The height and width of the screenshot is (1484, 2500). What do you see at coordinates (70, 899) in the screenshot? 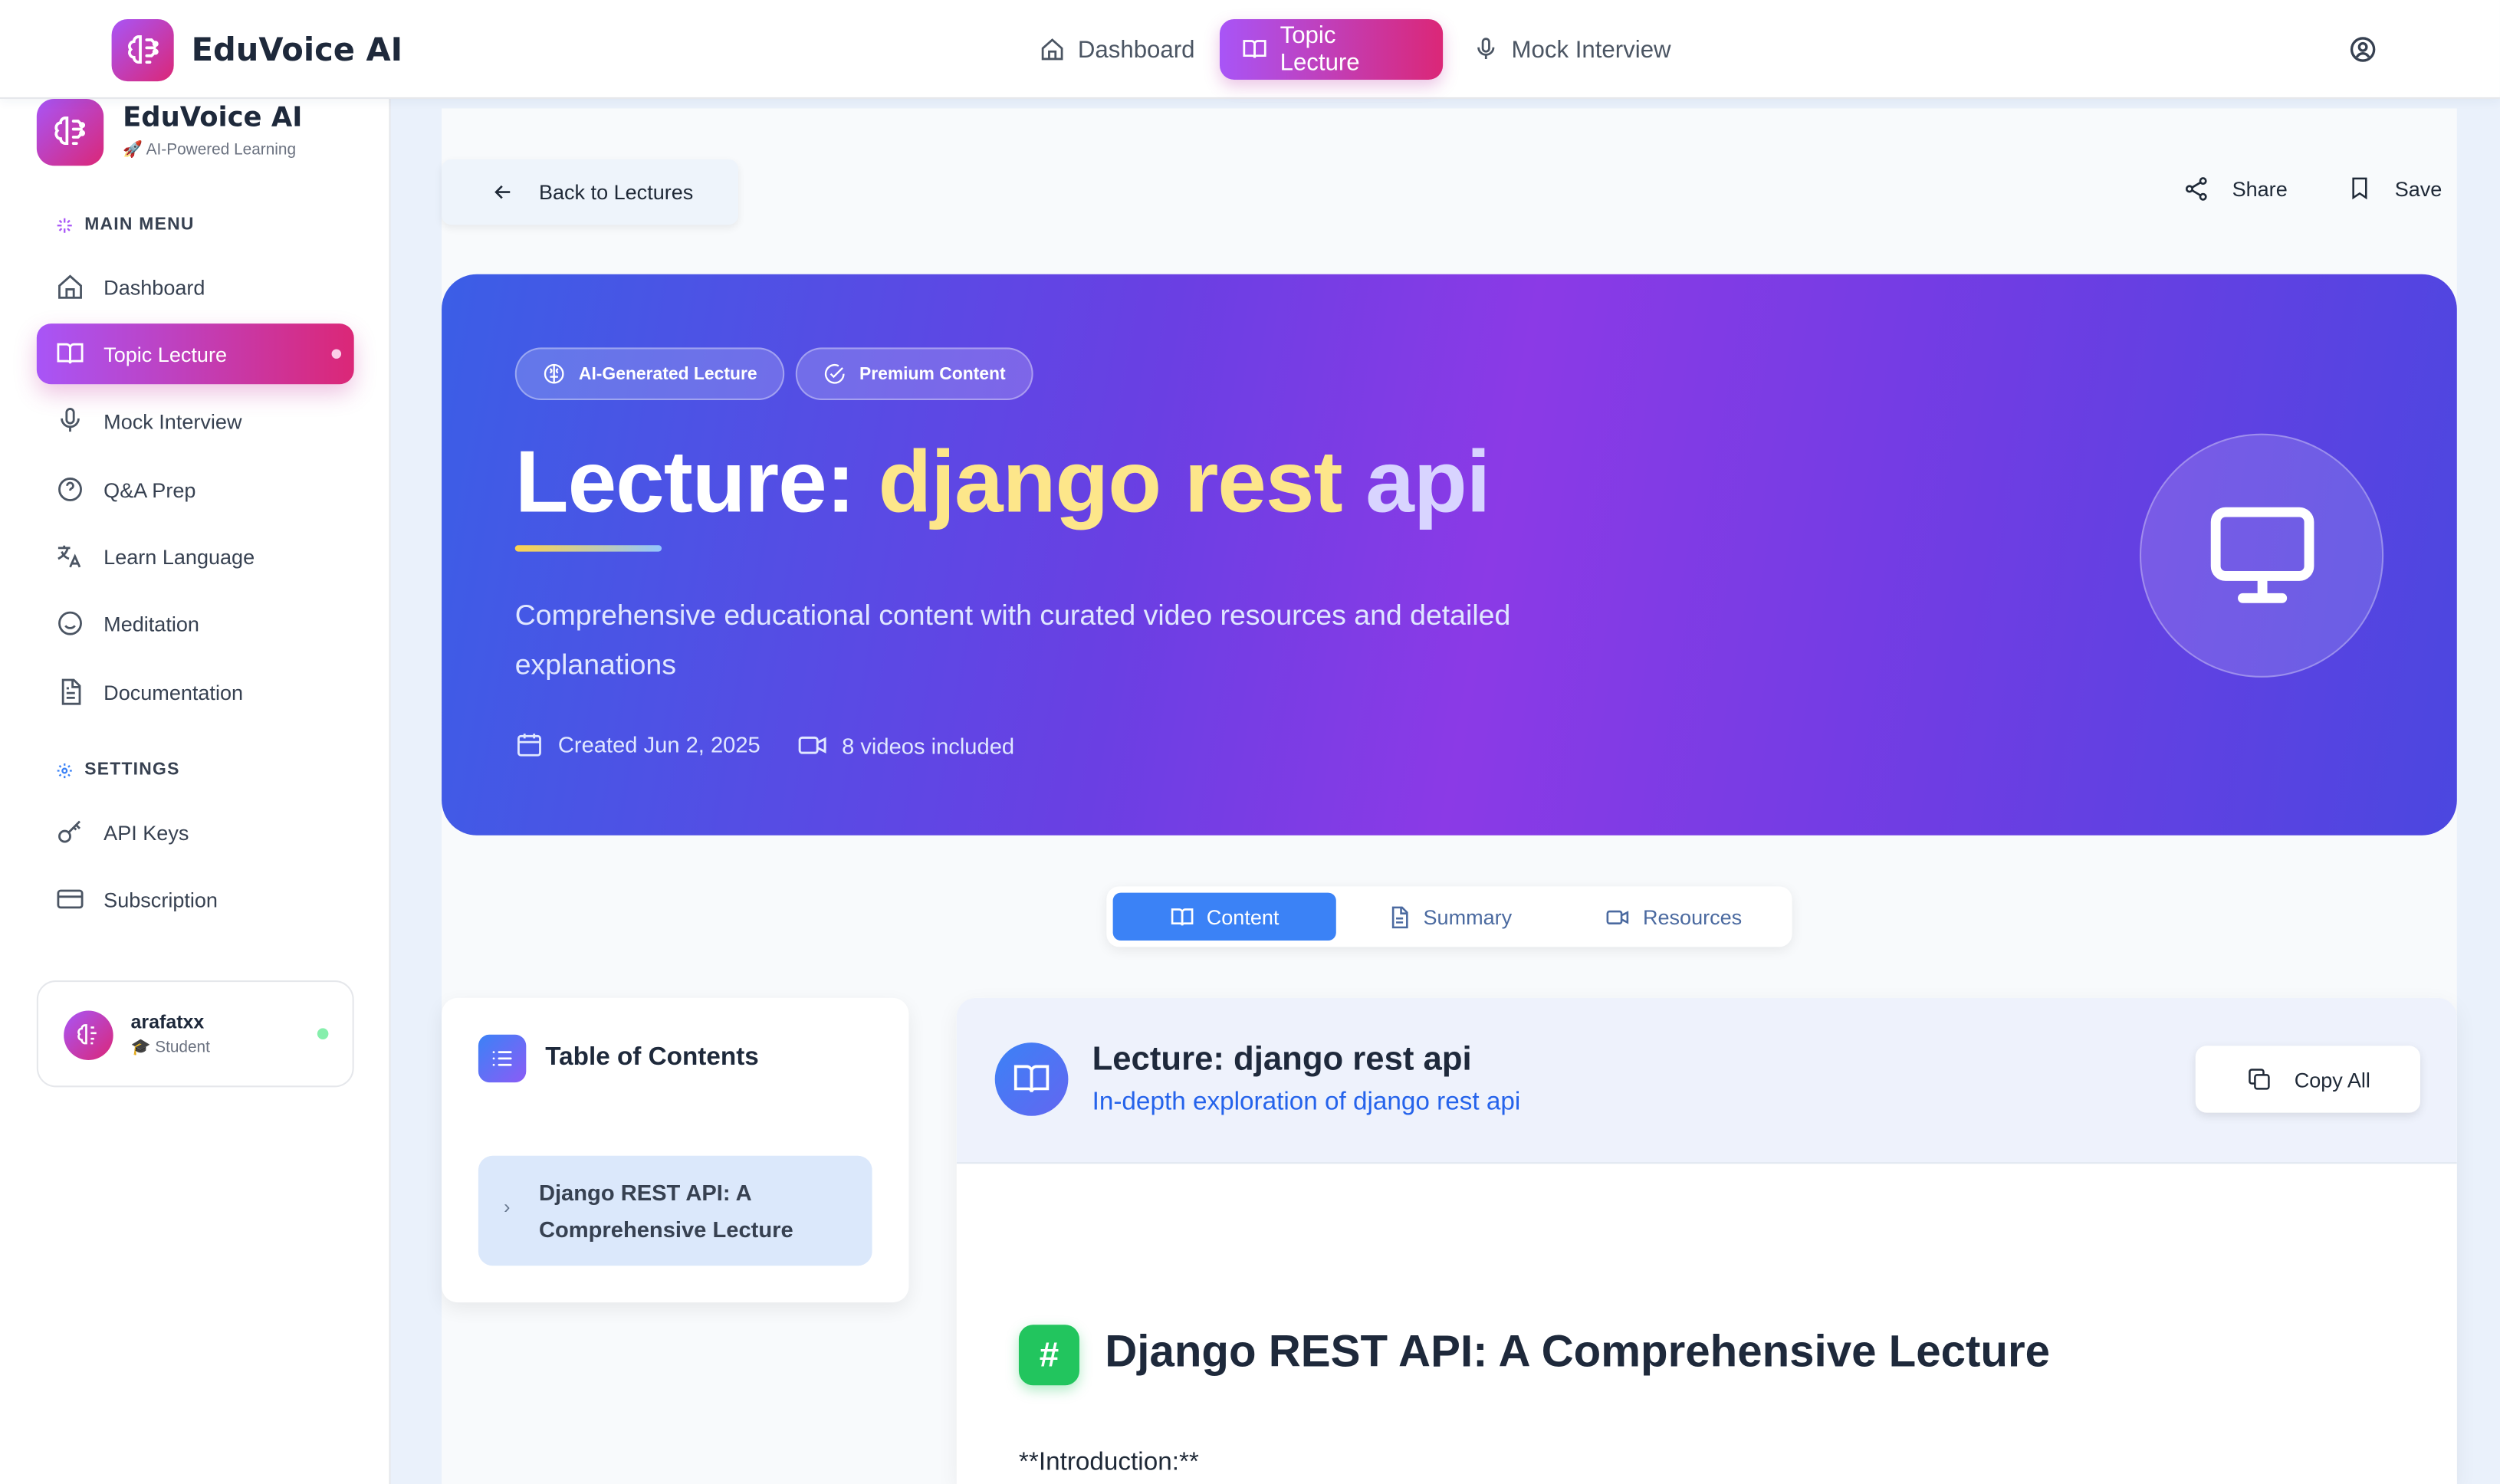
I see `credit-card-icon` at bounding box center [70, 899].